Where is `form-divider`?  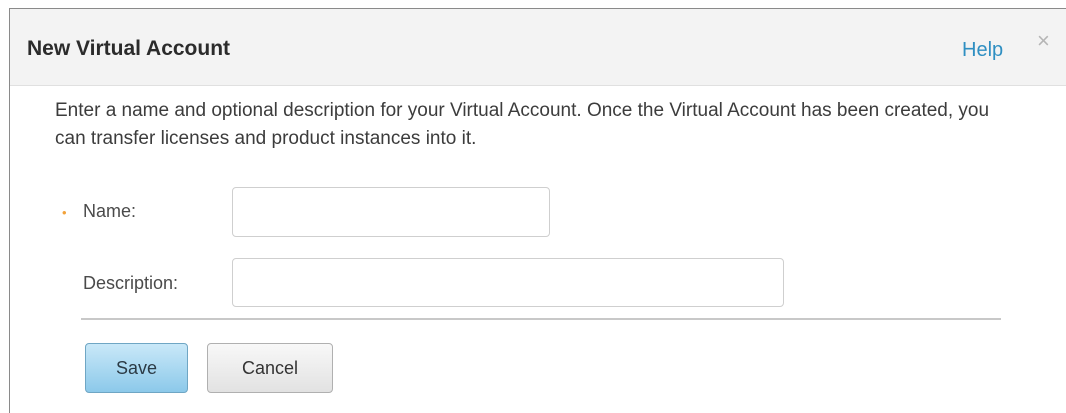
form-divider is located at coordinates (541, 319).